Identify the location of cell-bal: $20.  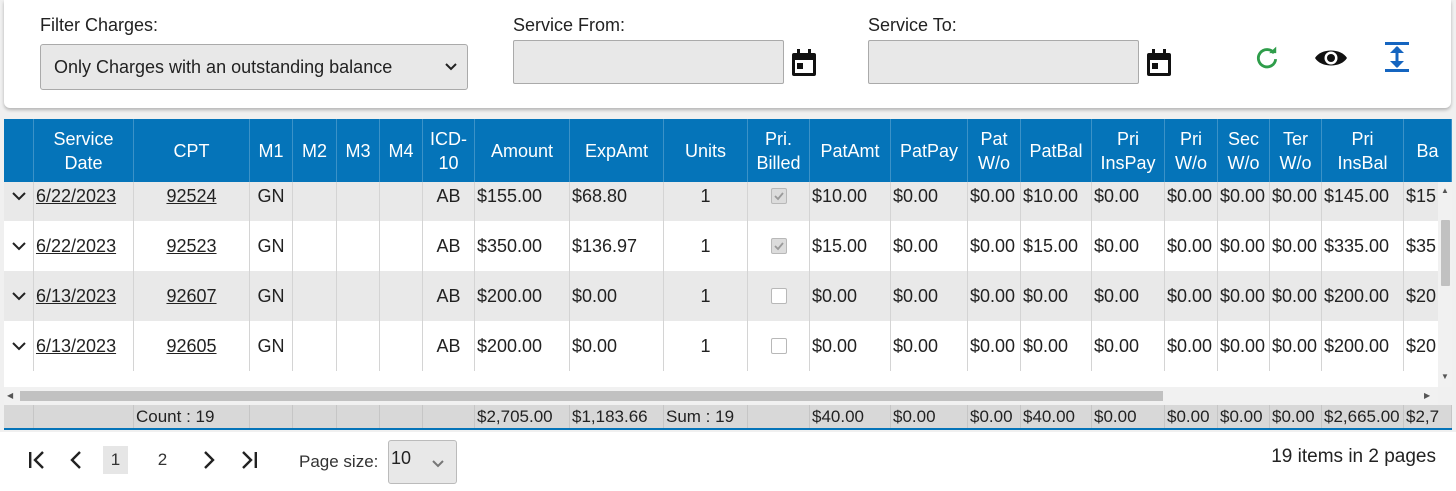
(1421, 346).